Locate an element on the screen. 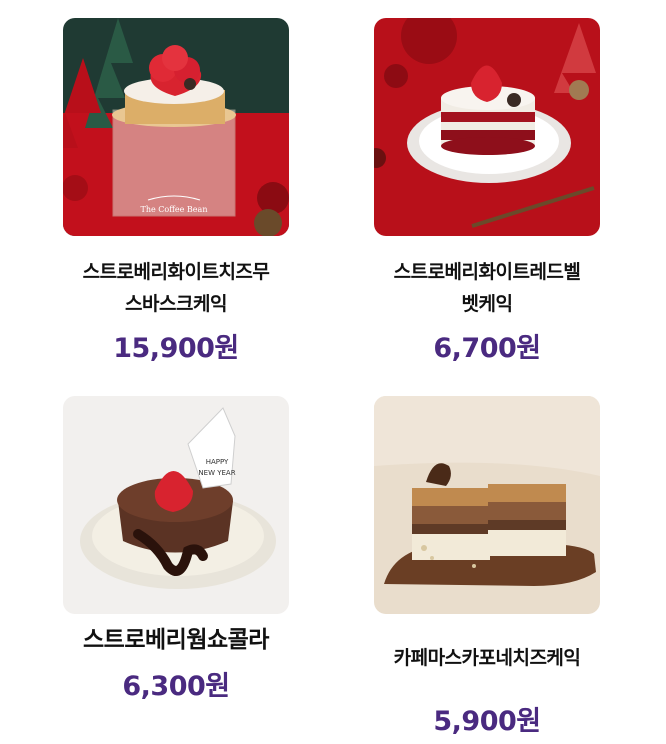 Image resolution: width=666 pixels, height=744 pixels. product-name: 카페마스카포네치즈케익 is located at coordinates (487, 658).